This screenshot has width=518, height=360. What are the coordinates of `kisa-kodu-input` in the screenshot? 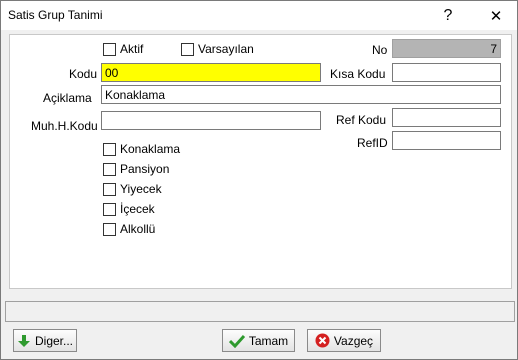 It's located at (446, 72).